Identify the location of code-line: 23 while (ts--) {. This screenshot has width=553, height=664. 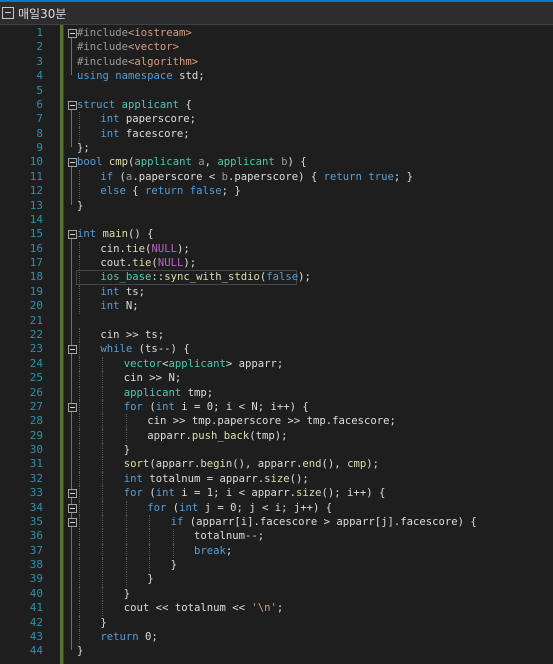
(276, 349).